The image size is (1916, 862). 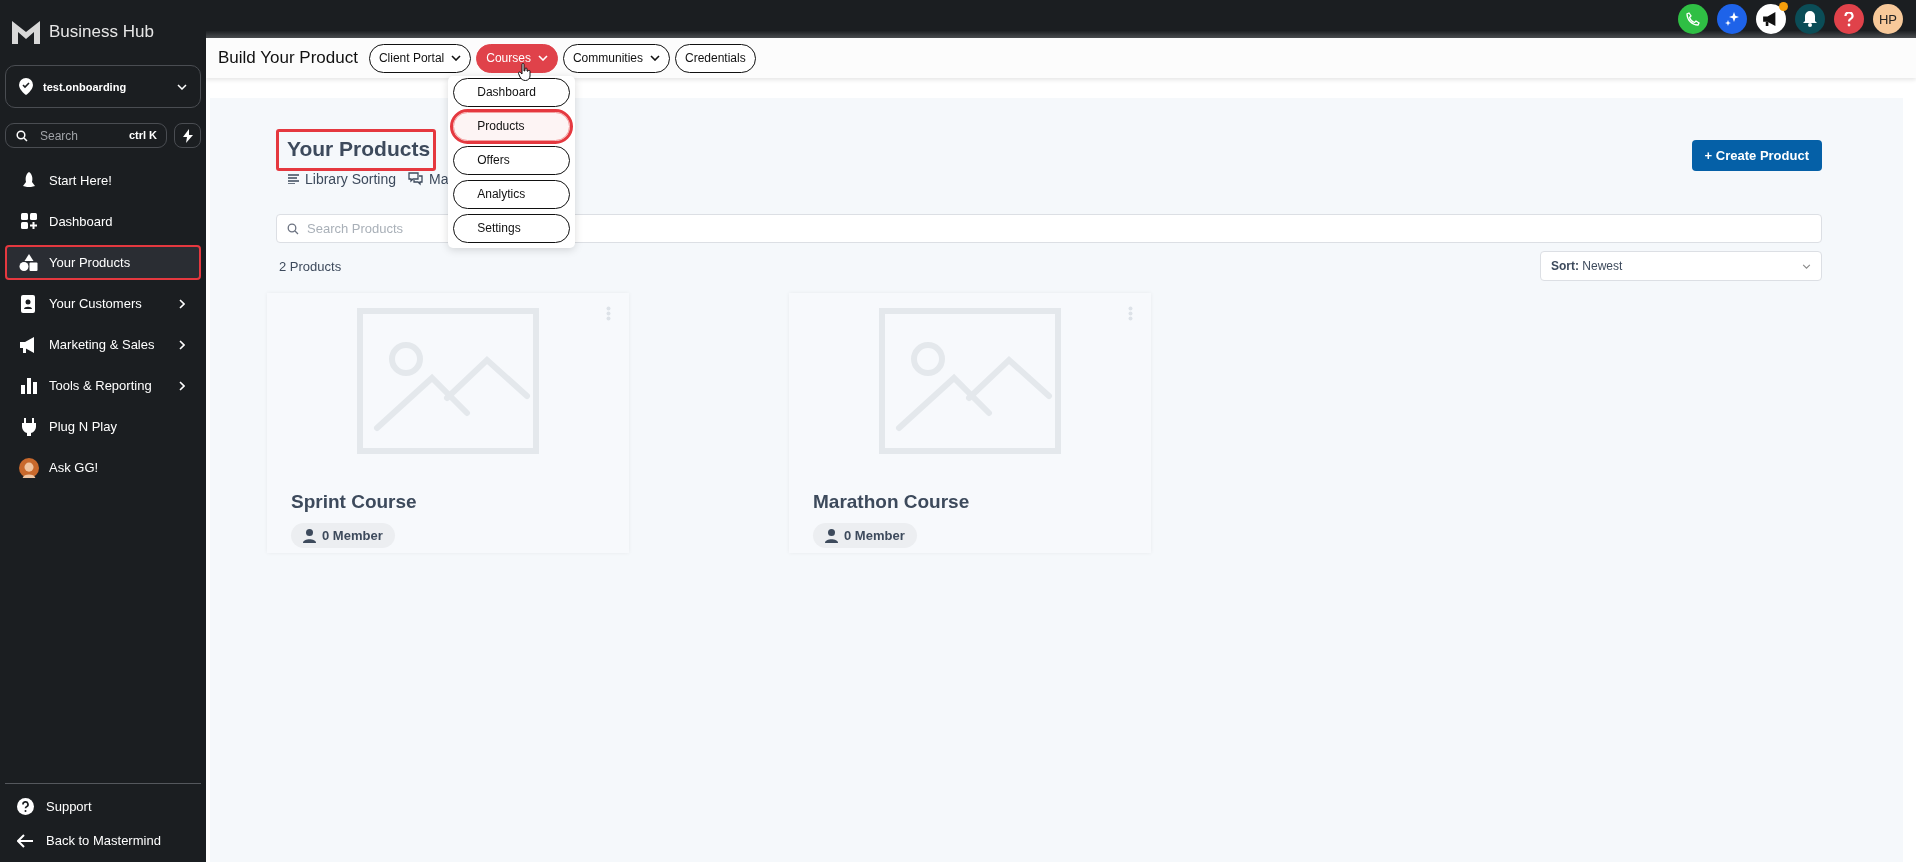 I want to click on quick-actions-button, so click(x=187, y=135).